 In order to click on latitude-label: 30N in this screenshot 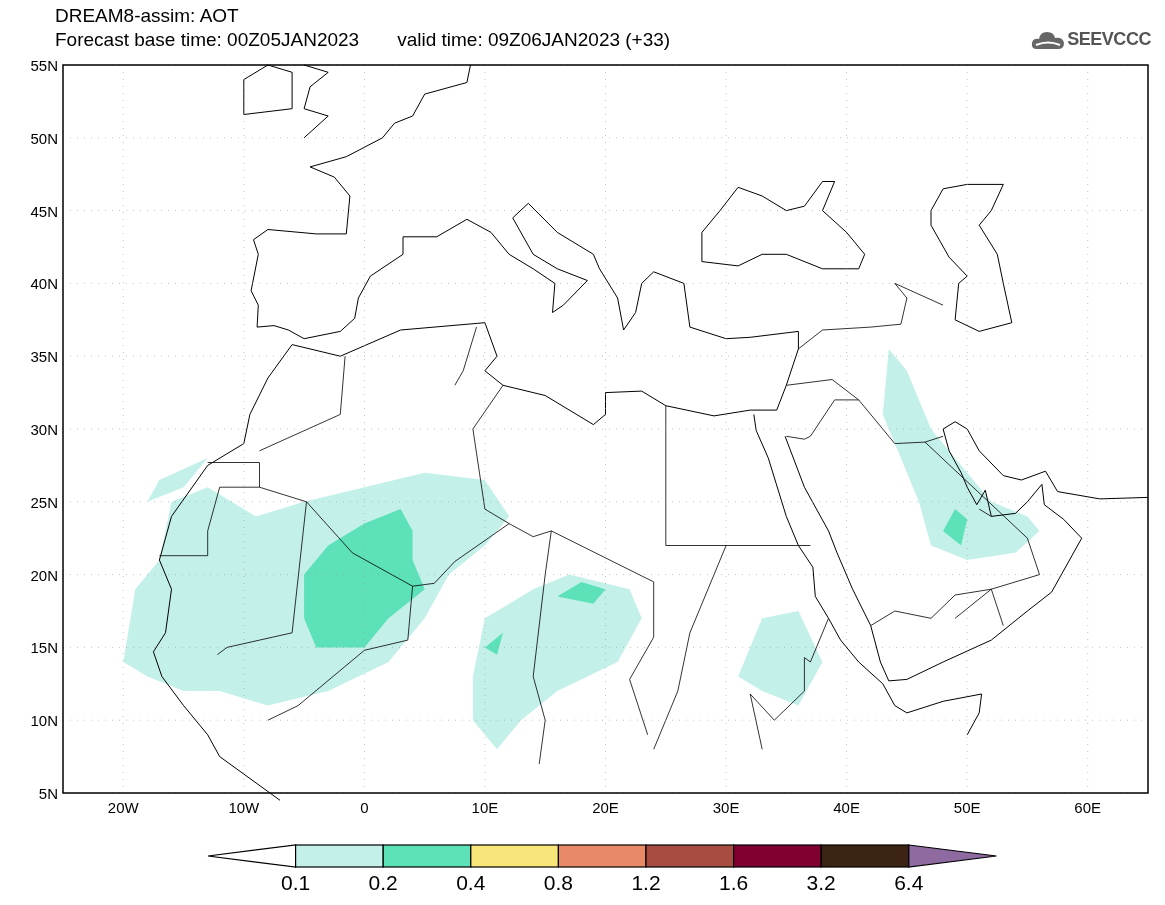, I will do `click(44, 429)`.